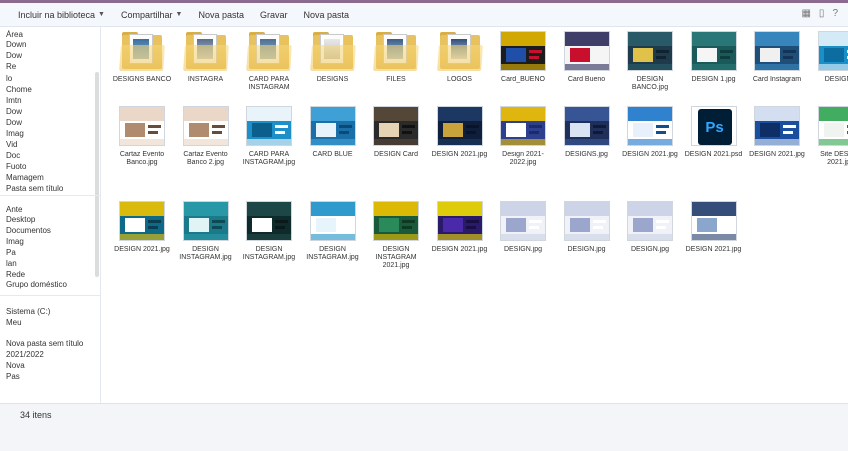  Describe the element at coordinates (396, 79) in the screenshot. I see `file-name-label: FILES` at that location.